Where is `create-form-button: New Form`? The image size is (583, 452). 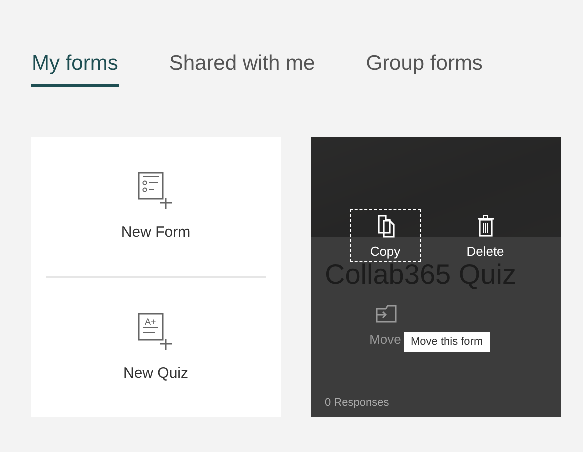
create-form-button: New Form is located at coordinates (156, 206).